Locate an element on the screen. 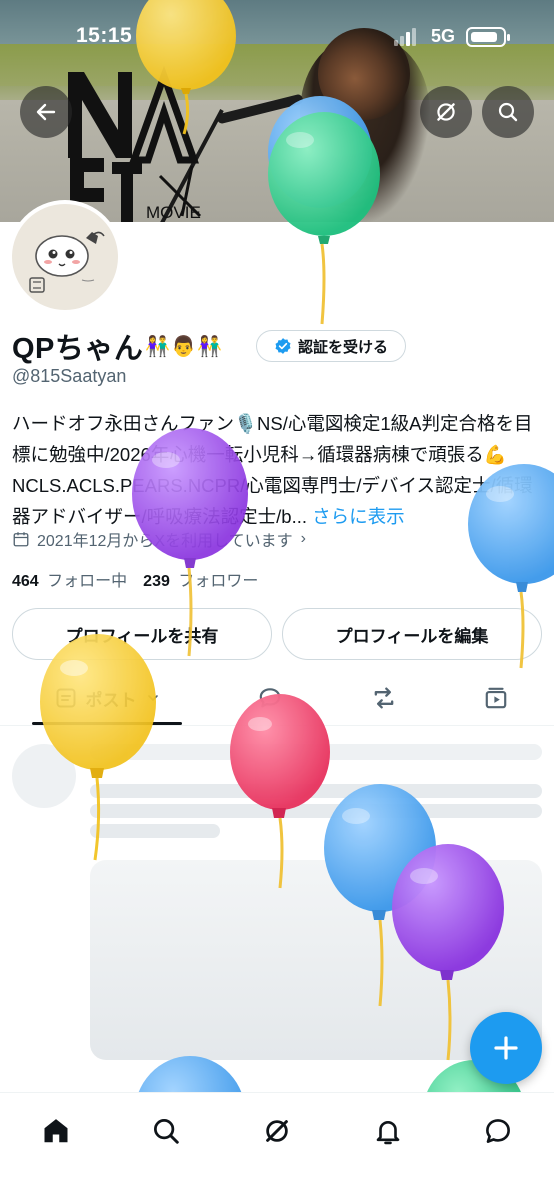  name-emoji: 👫👨👫 is located at coordinates (184, 346).